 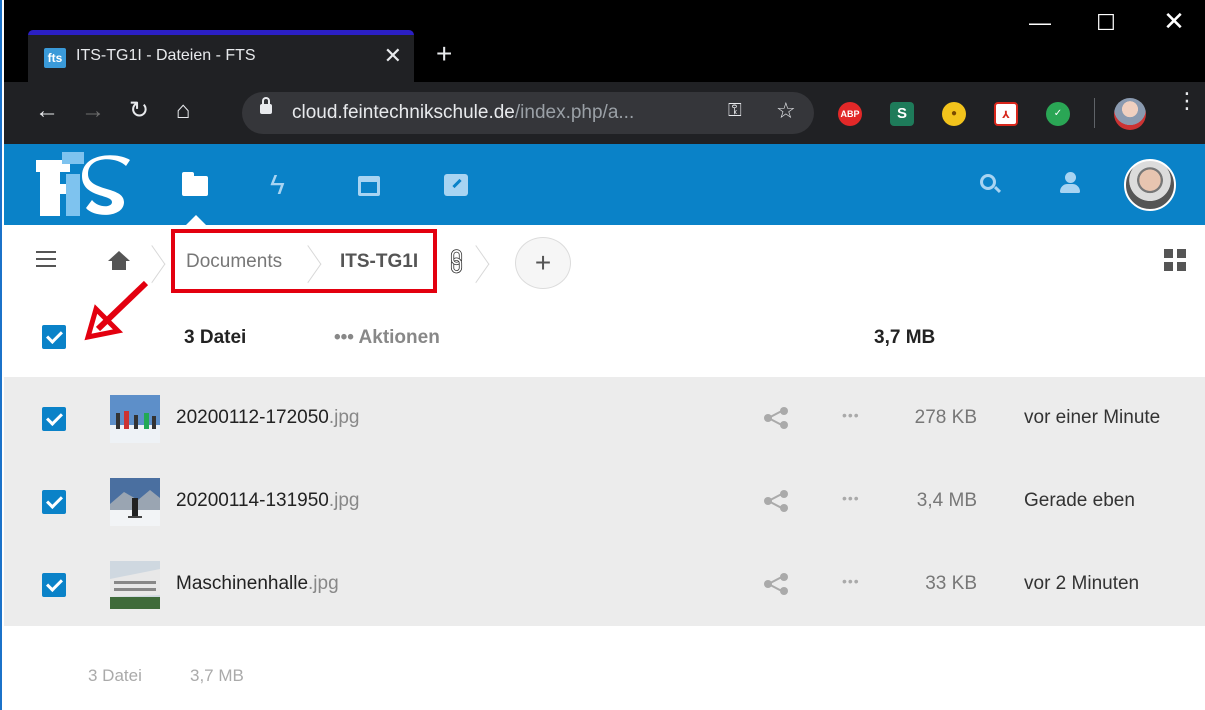 What do you see at coordinates (1187, 101) in the screenshot?
I see `browser-menu-icon: ⋮` at bounding box center [1187, 101].